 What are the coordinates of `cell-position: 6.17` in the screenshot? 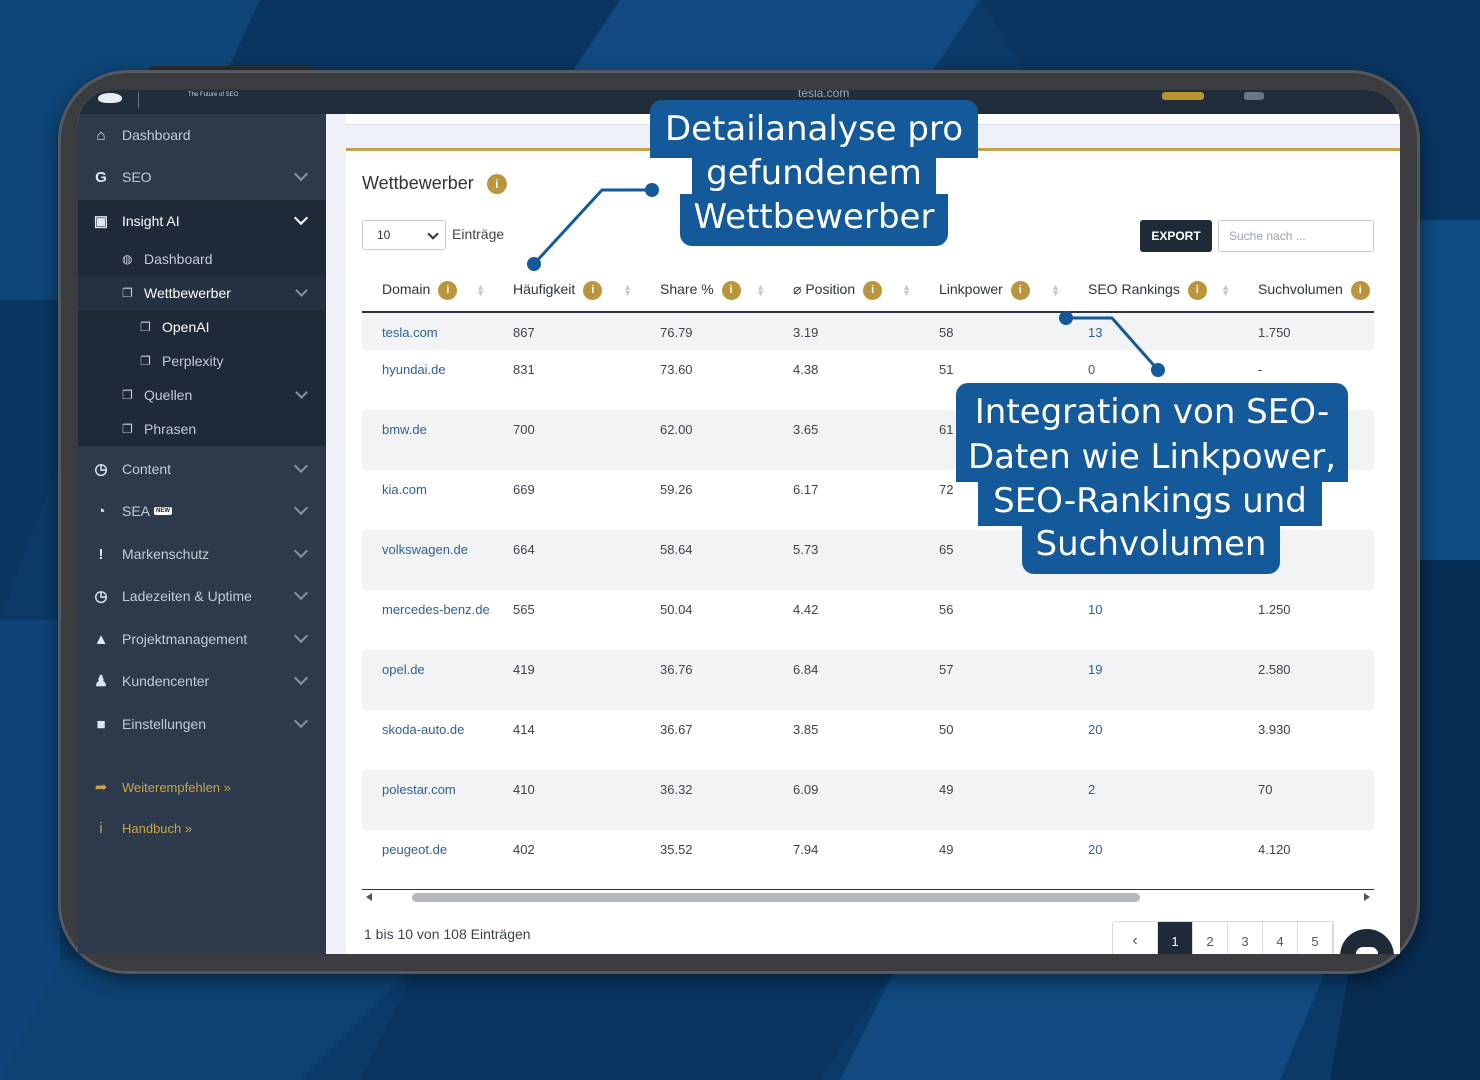 It's located at (806, 489).